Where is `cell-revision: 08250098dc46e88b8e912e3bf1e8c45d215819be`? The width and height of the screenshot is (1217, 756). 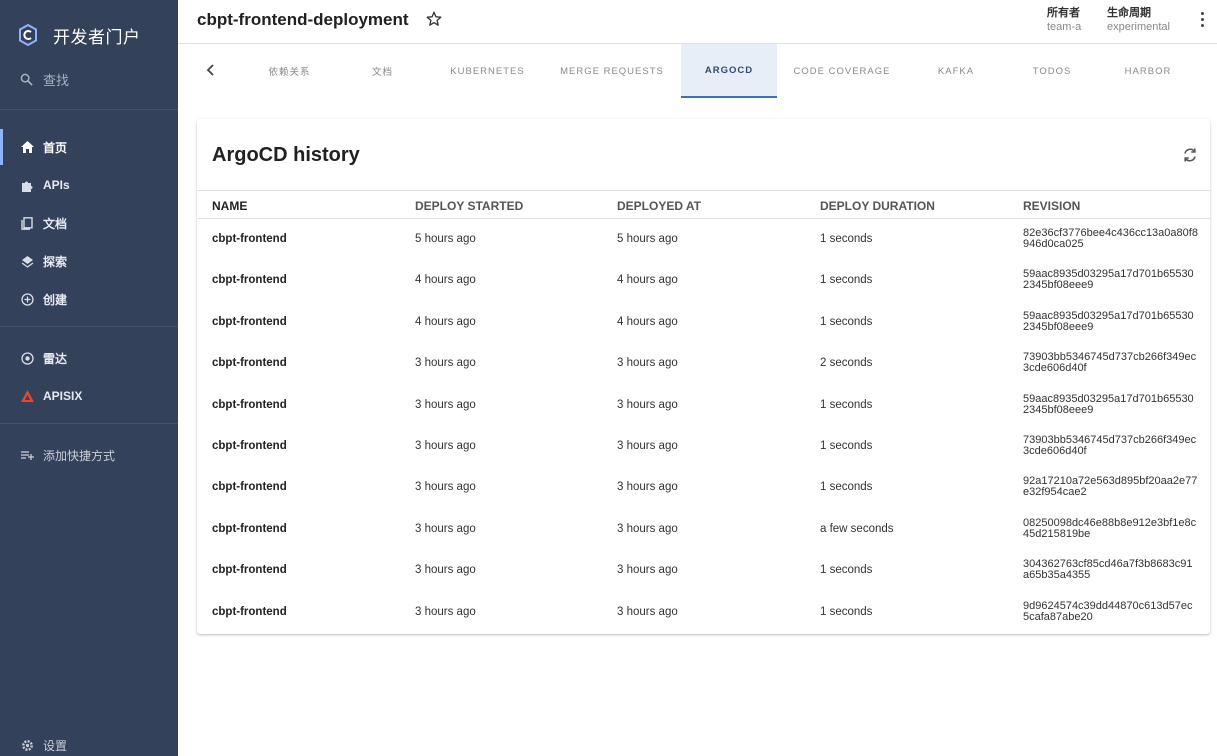
cell-revision: 08250098dc46e88b8e912e3bf1e8c45d215819be is located at coordinates (1110, 528).